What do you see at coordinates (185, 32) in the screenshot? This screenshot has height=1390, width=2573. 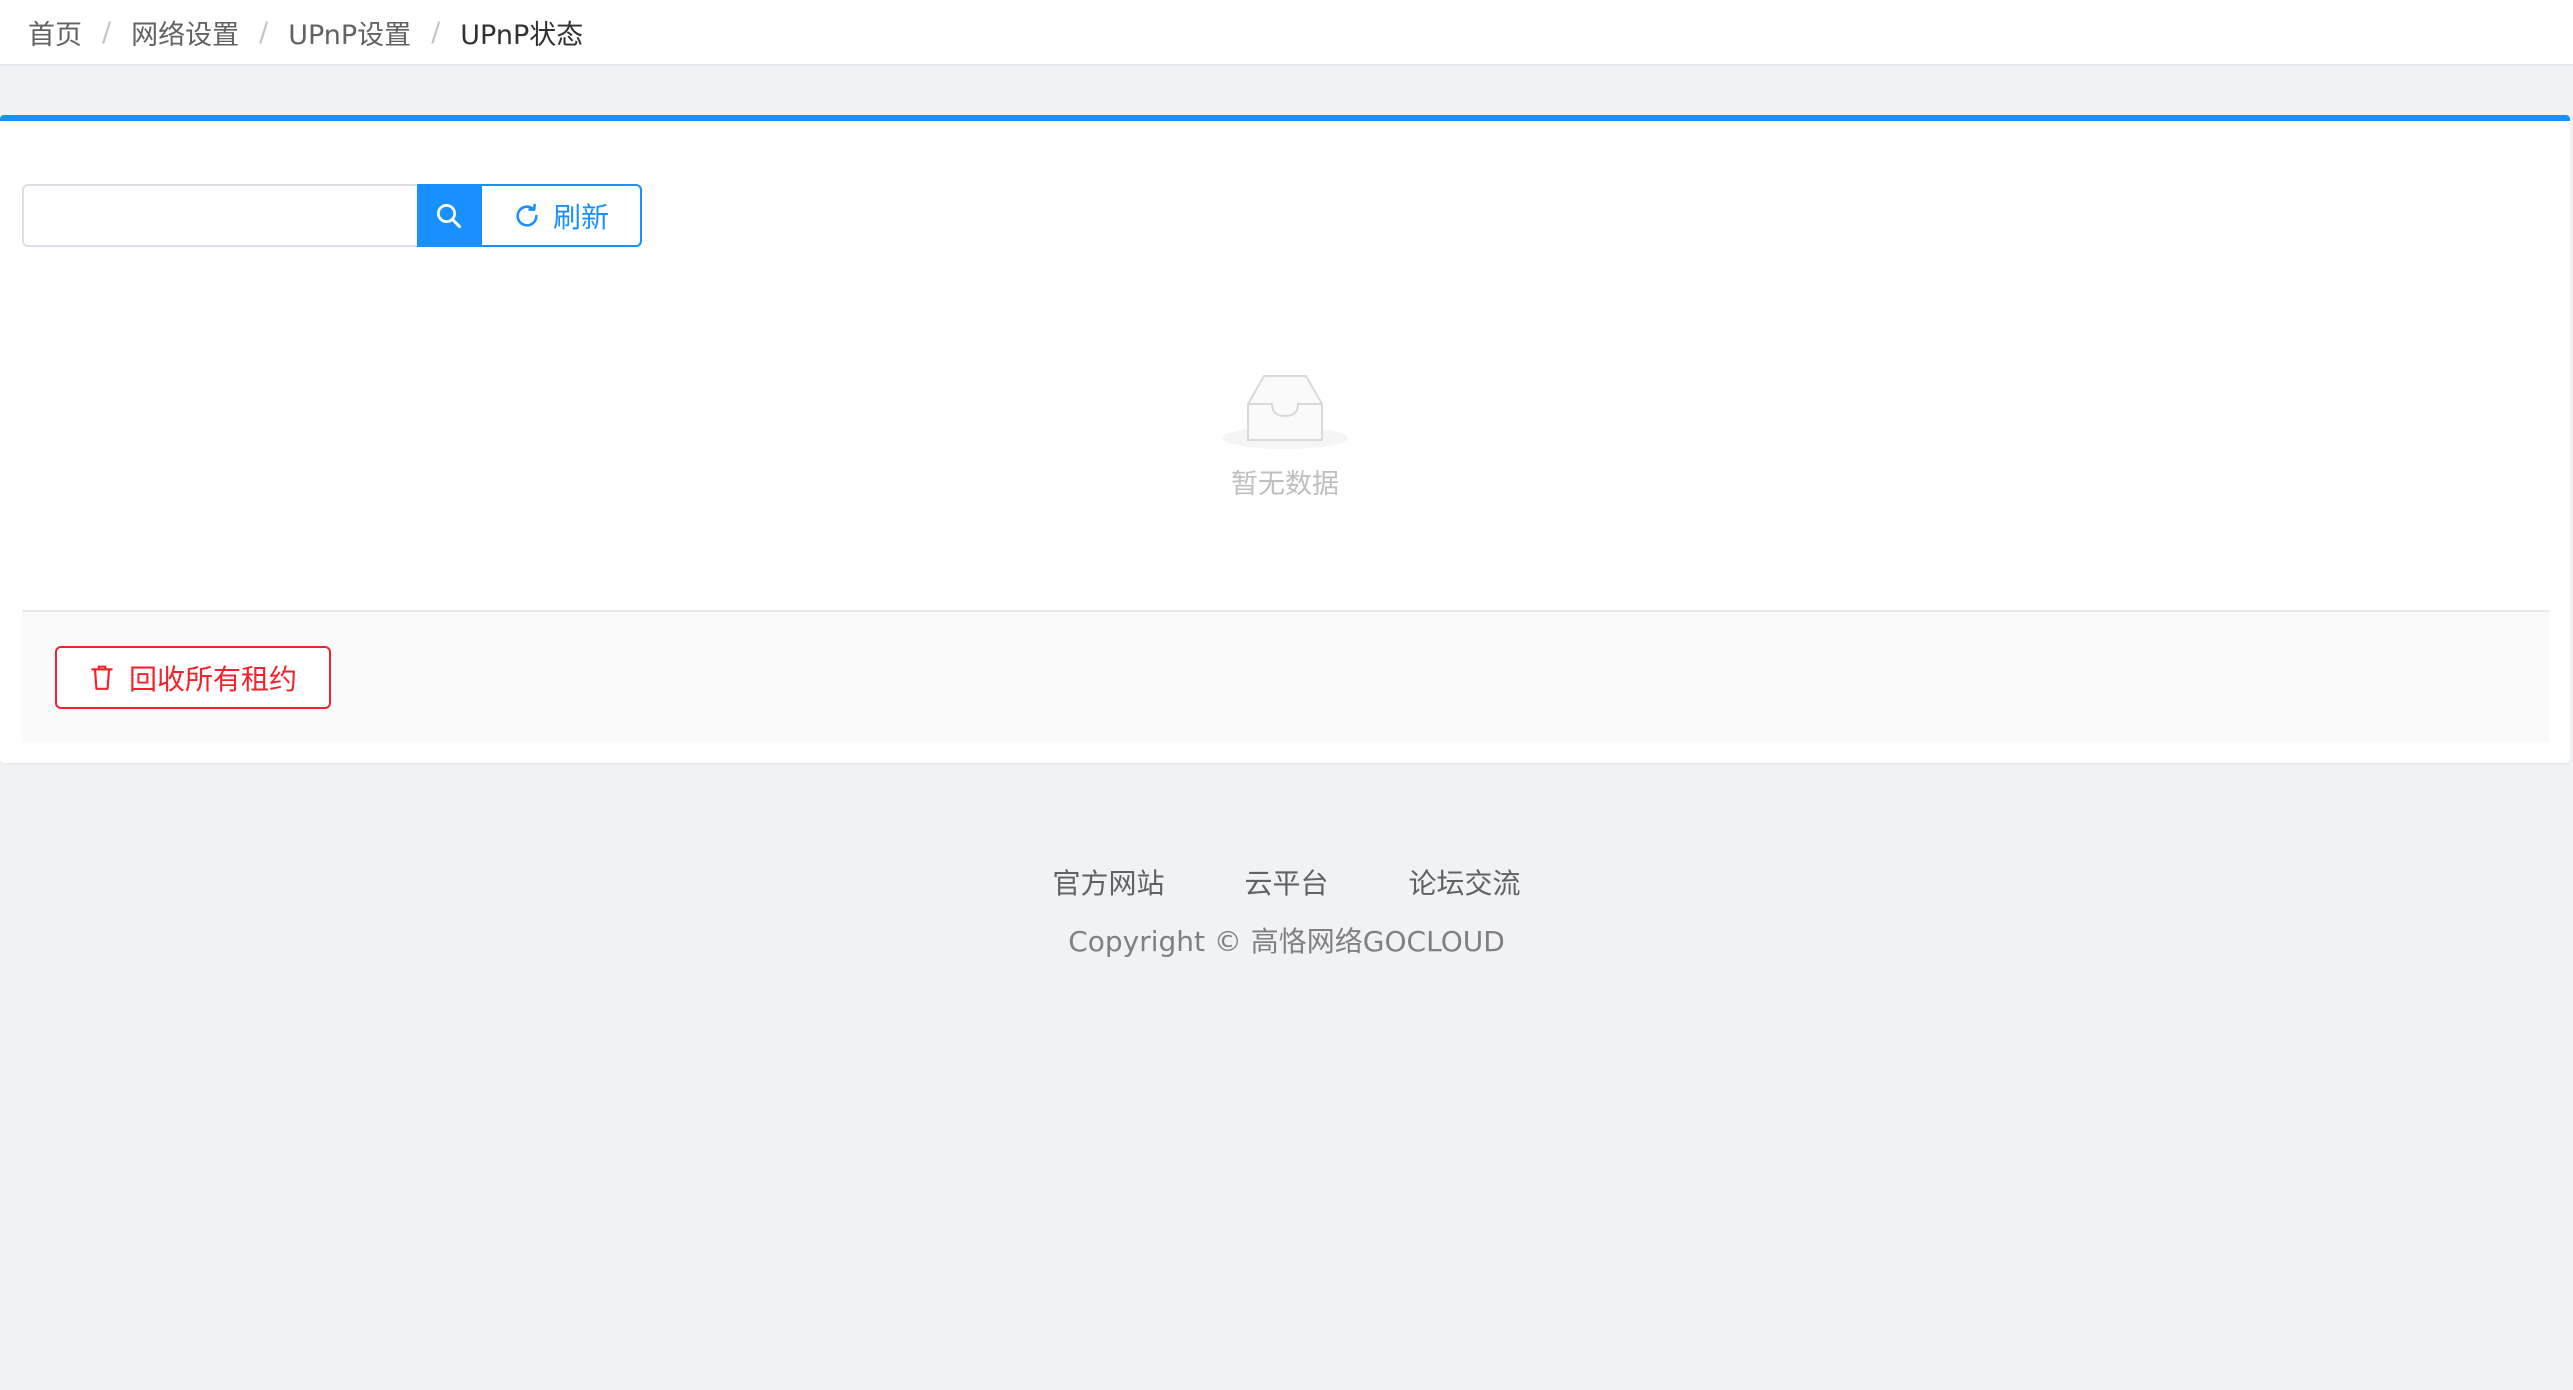 I see `breadcrumb-network-settings: 网络设置` at bounding box center [185, 32].